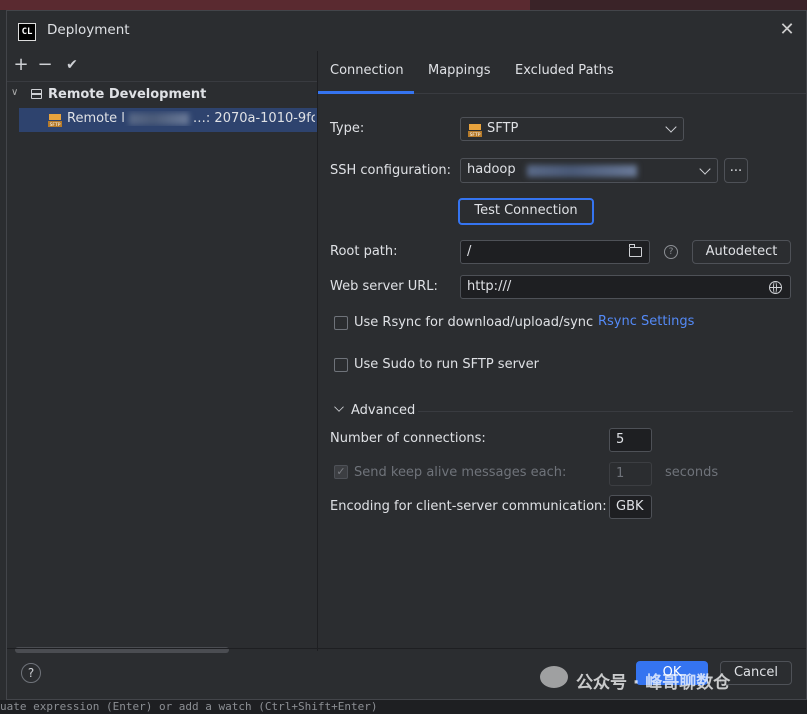 Image resolution: width=807 pixels, height=714 pixels. Describe the element at coordinates (741, 252) in the screenshot. I see `autodetect-button: Autodetect` at that location.